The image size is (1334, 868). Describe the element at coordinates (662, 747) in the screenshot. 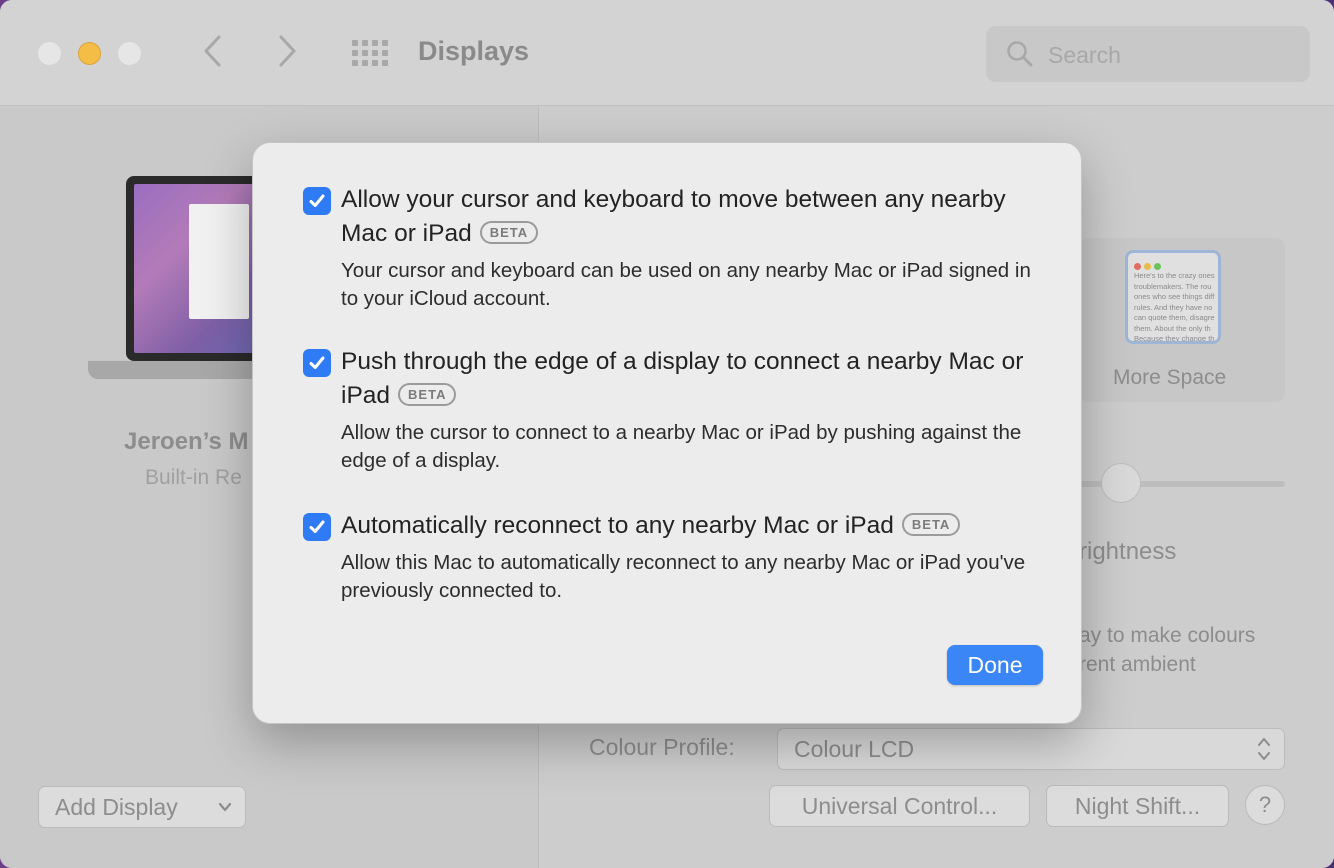

I see `colour-profile-label: Colour Profile:` at that location.